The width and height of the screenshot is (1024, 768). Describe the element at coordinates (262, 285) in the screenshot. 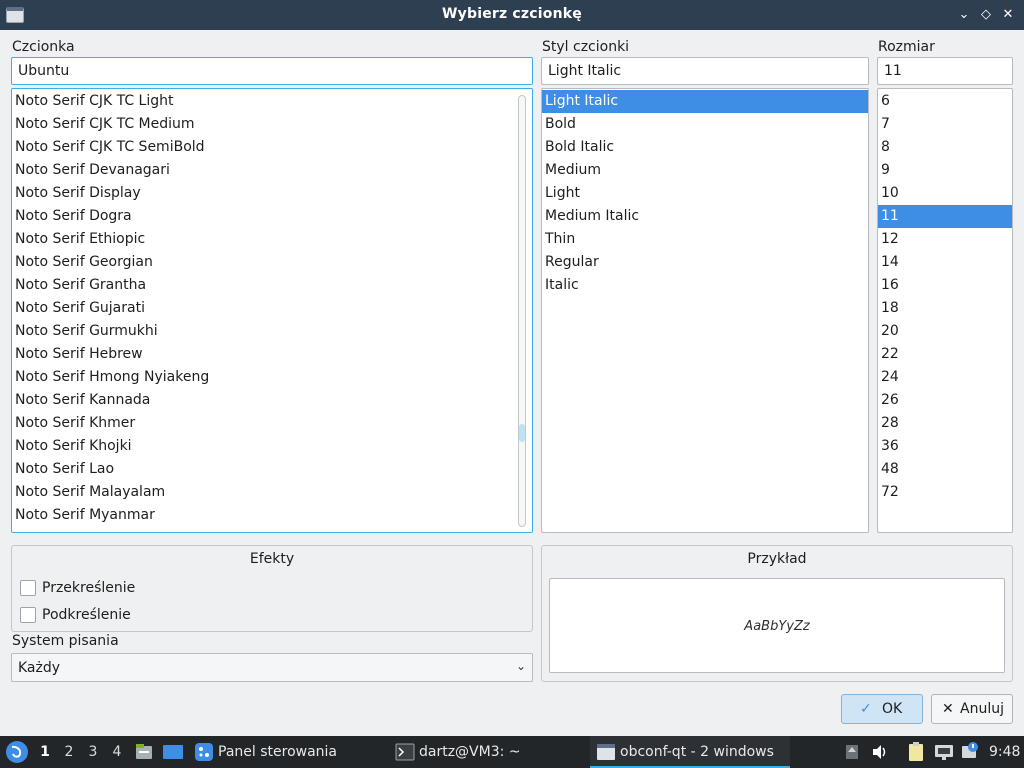

I see `font-list-item: Noto Serif Grantha` at that location.